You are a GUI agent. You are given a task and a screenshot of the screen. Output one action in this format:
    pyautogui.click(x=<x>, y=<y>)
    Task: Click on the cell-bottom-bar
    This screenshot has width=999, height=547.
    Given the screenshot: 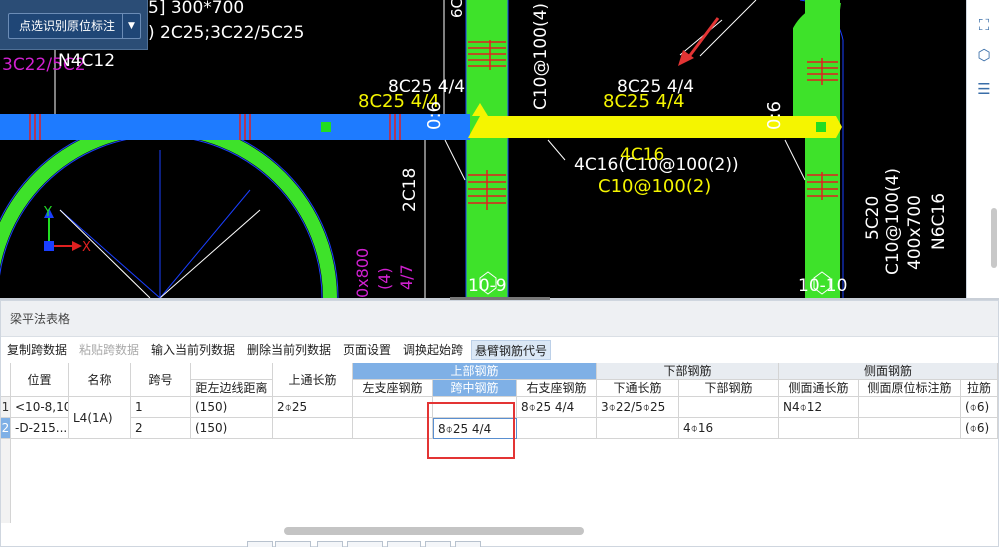 What is the action you would take?
    pyautogui.click(x=729, y=407)
    